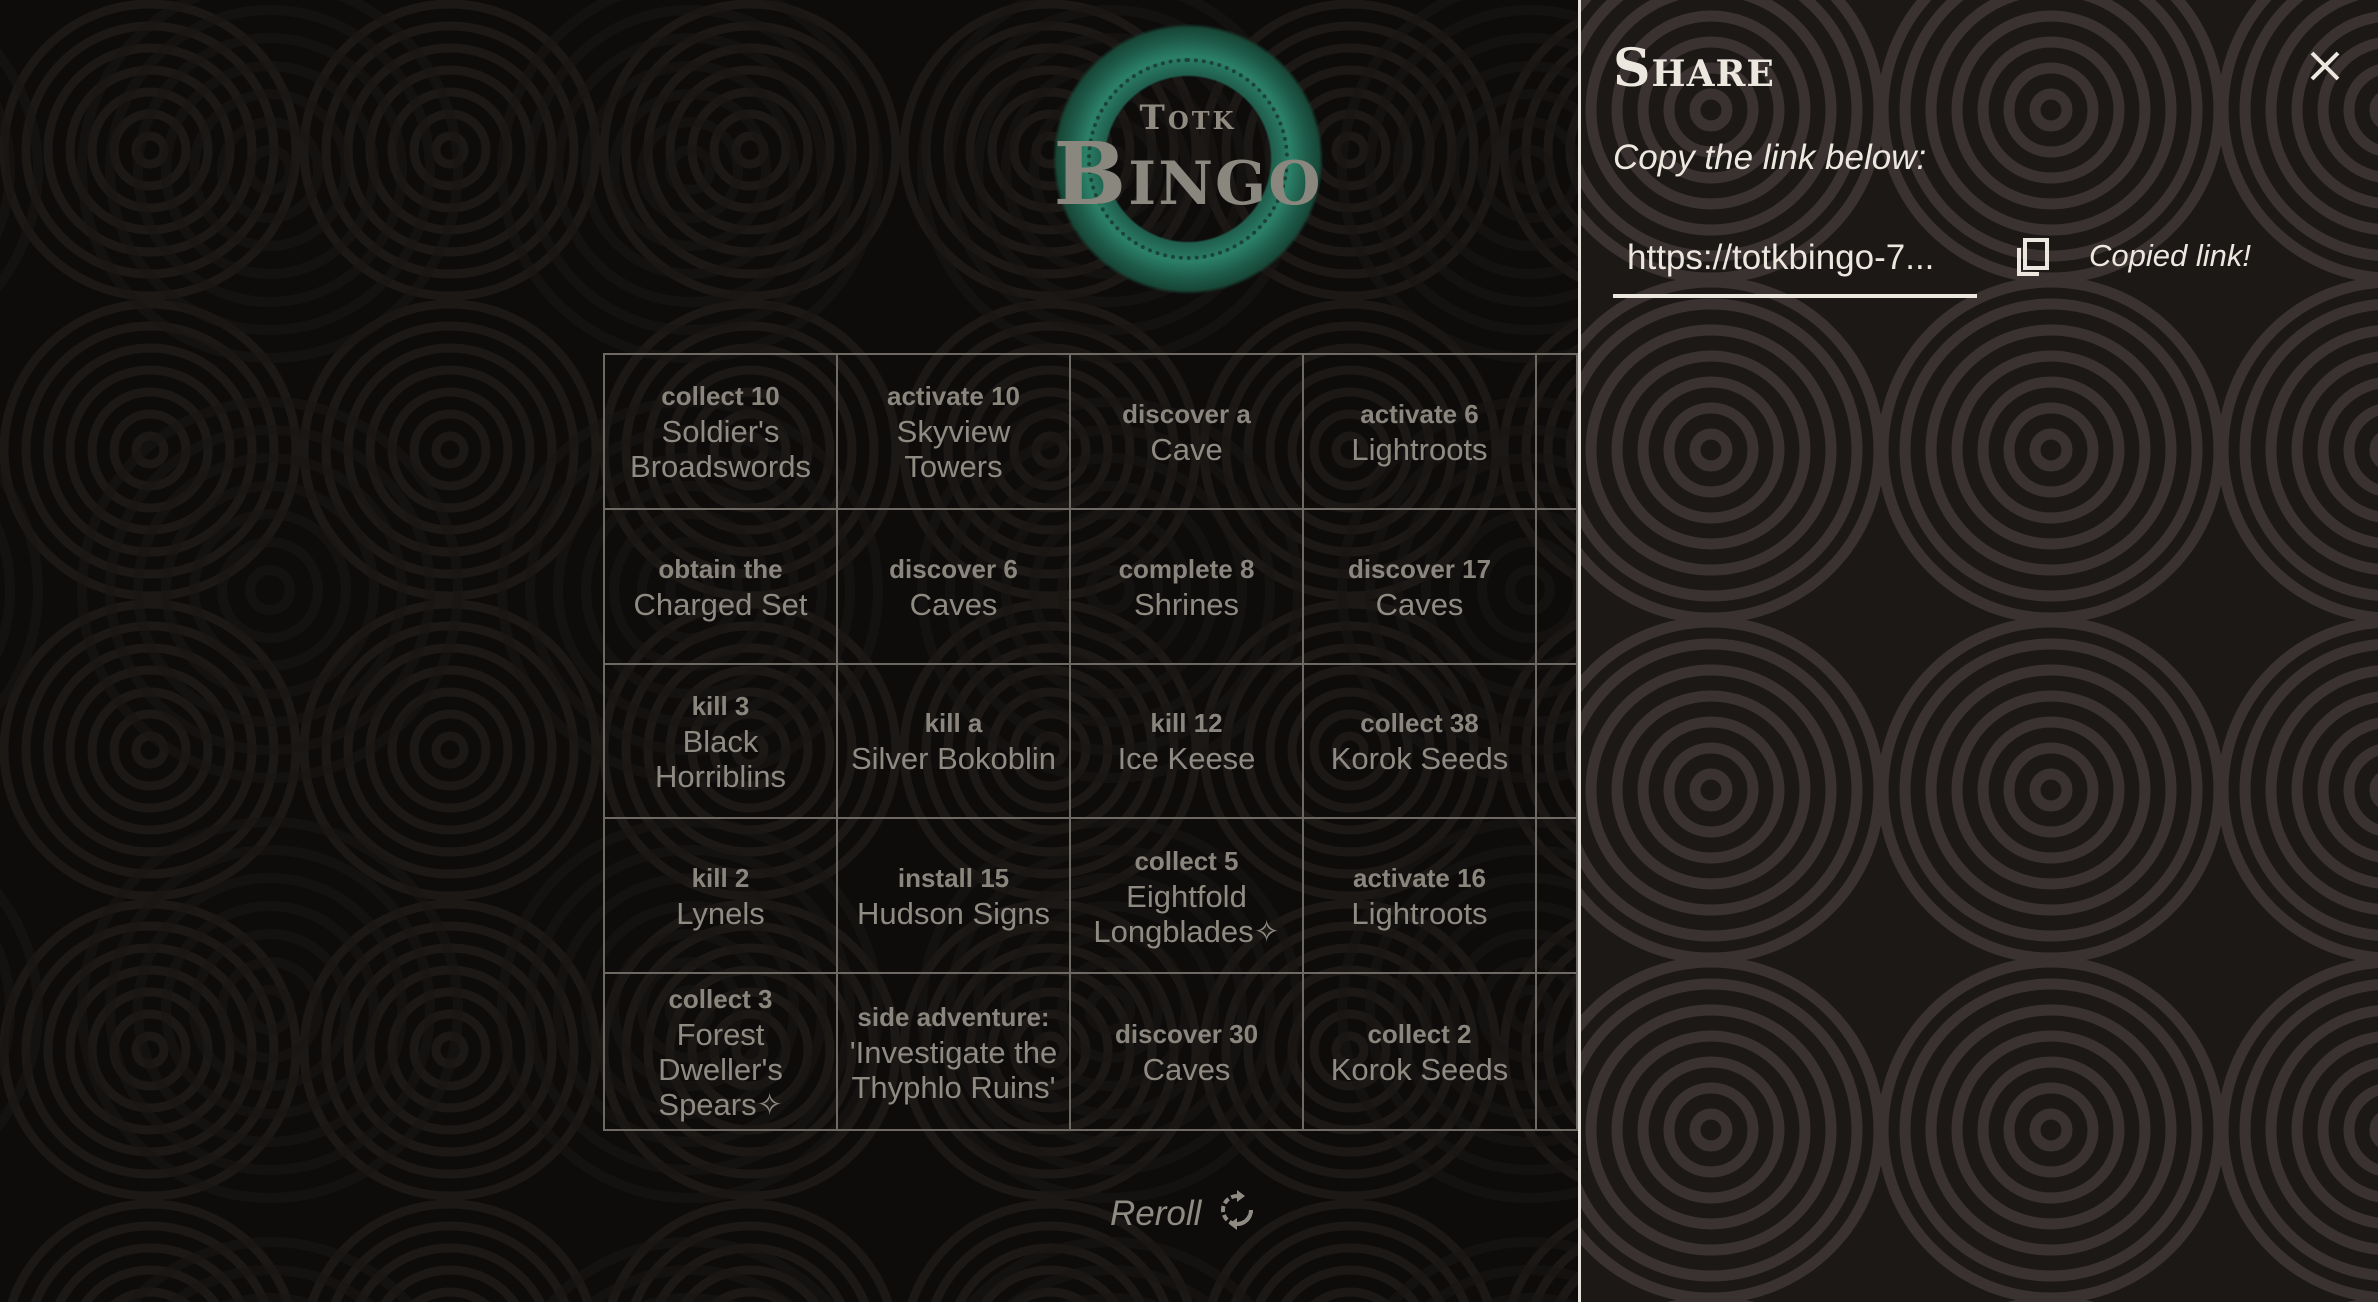 The width and height of the screenshot is (2378, 1302). Describe the element at coordinates (720, 568) in the screenshot. I see `cell-verb: obtain the` at that location.